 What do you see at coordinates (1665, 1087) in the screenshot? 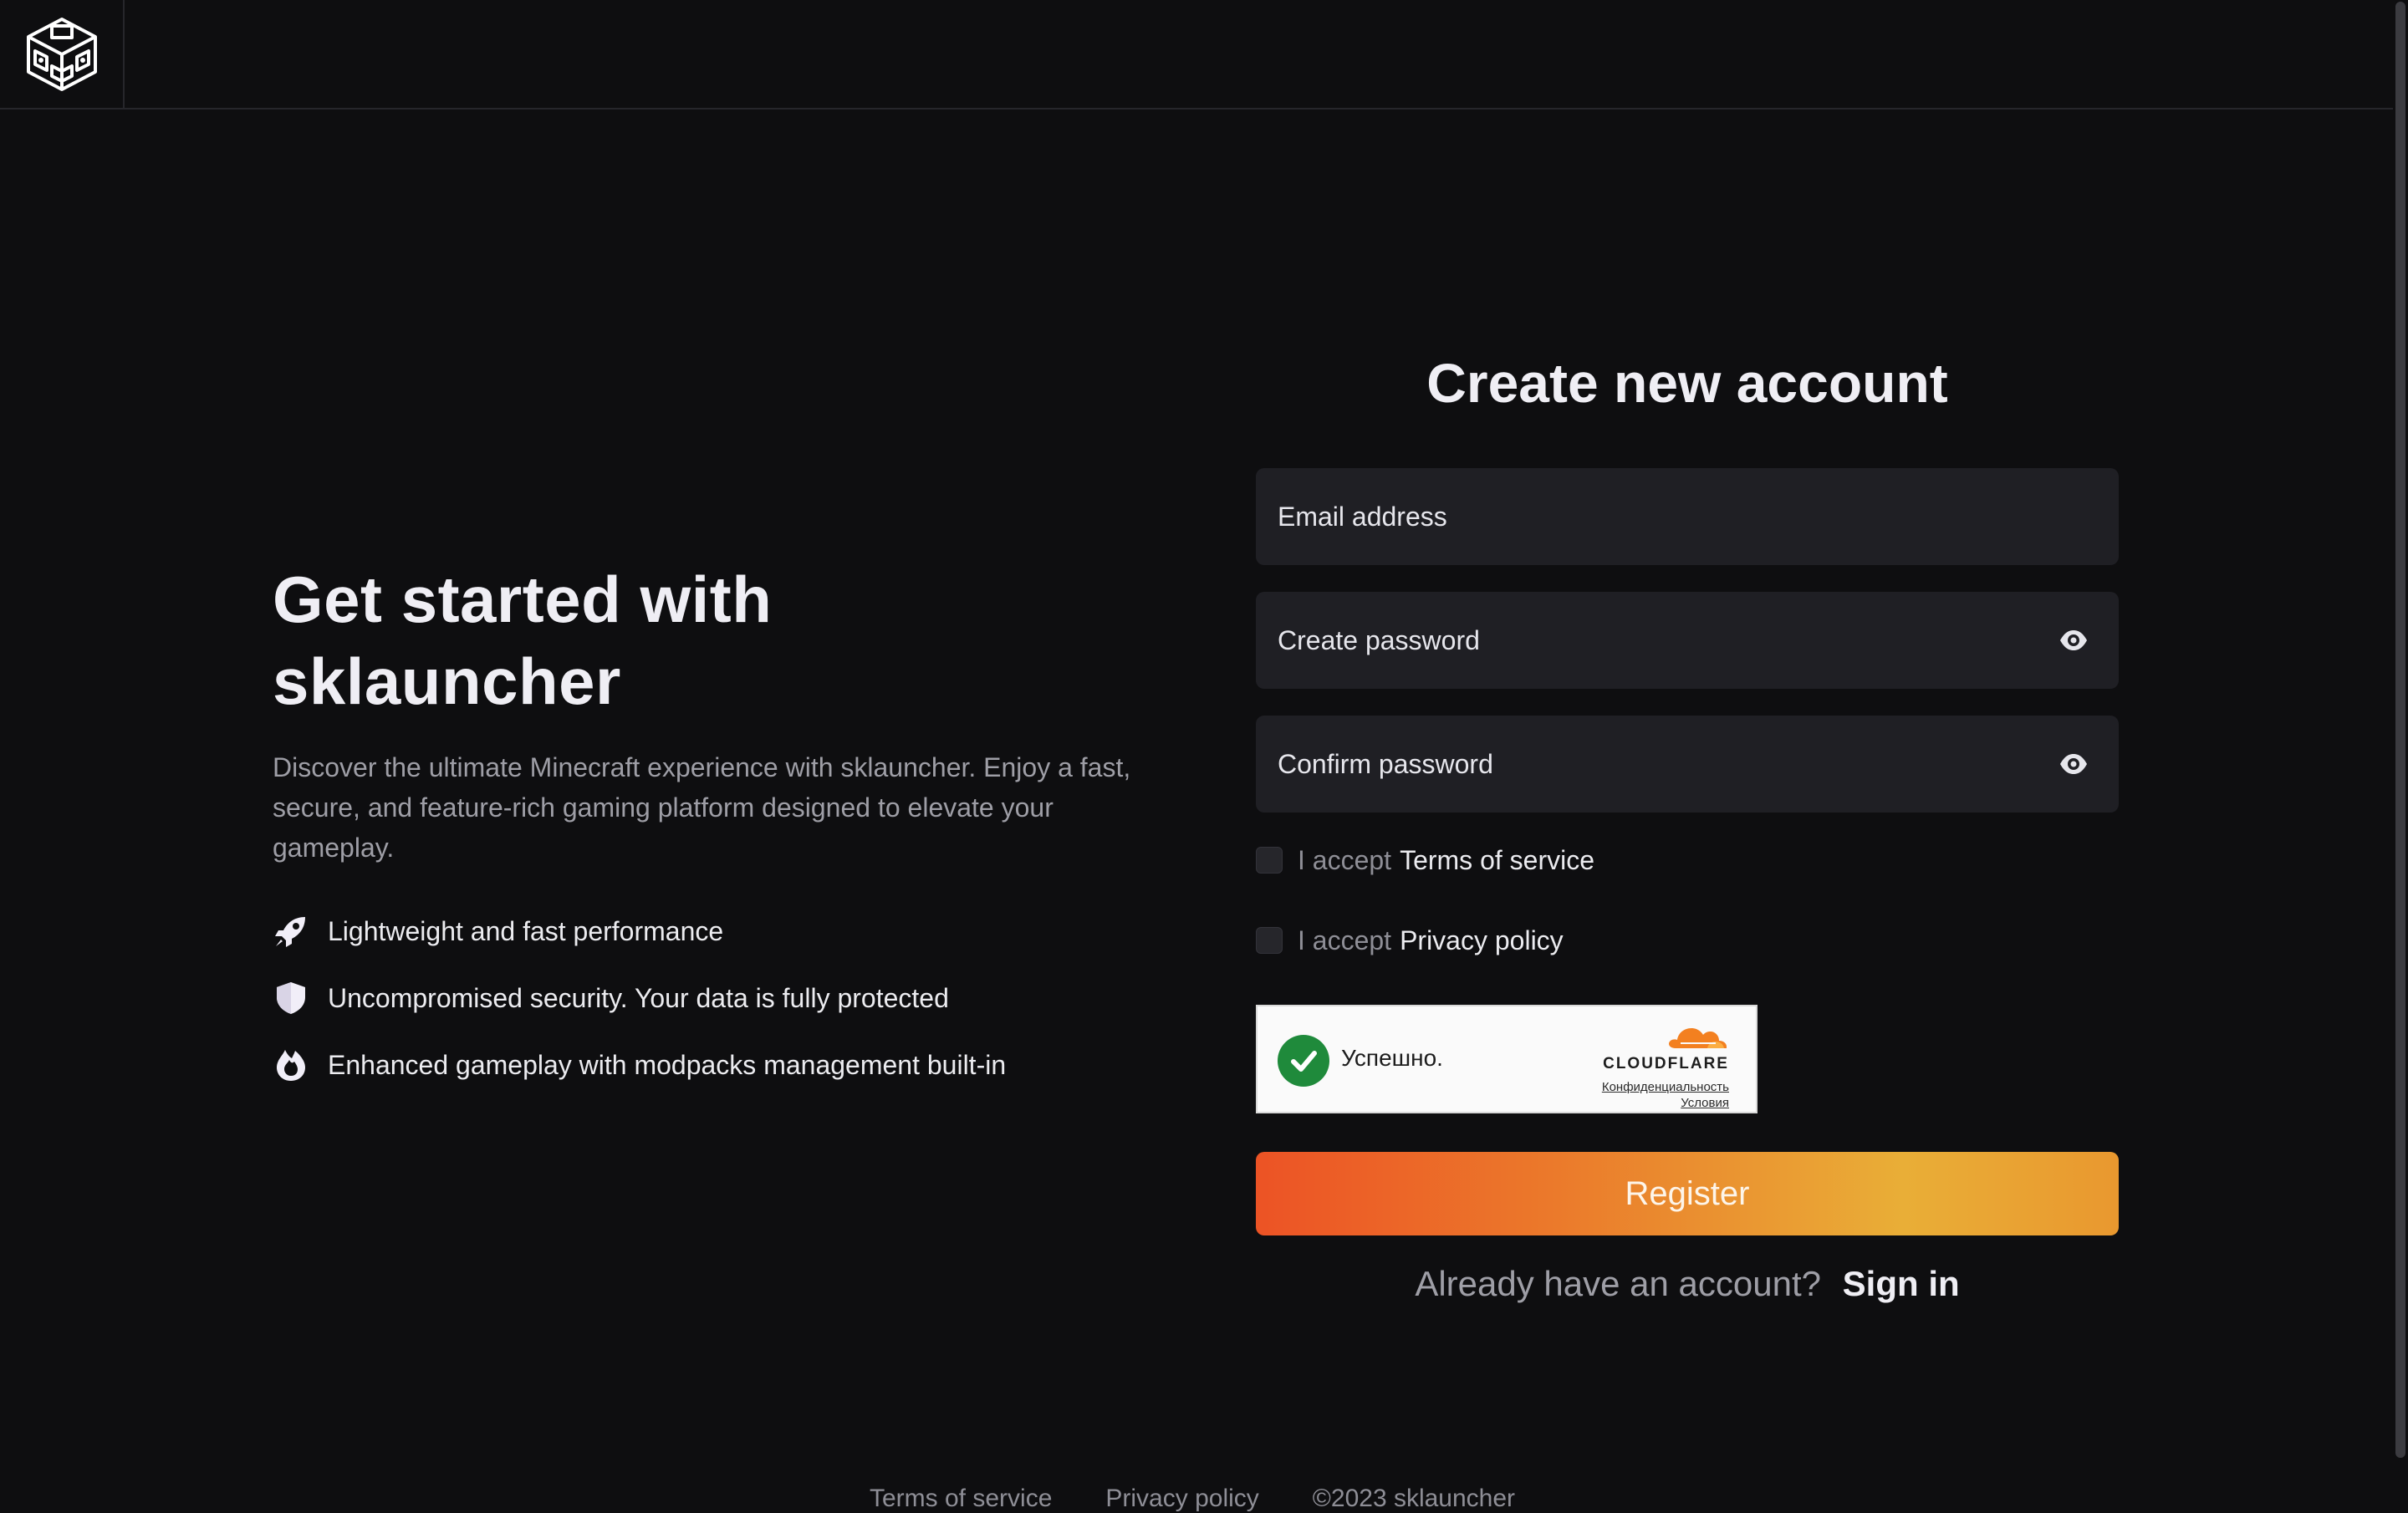
I see `captcha-privacy-link: Конфиденциальность` at bounding box center [1665, 1087].